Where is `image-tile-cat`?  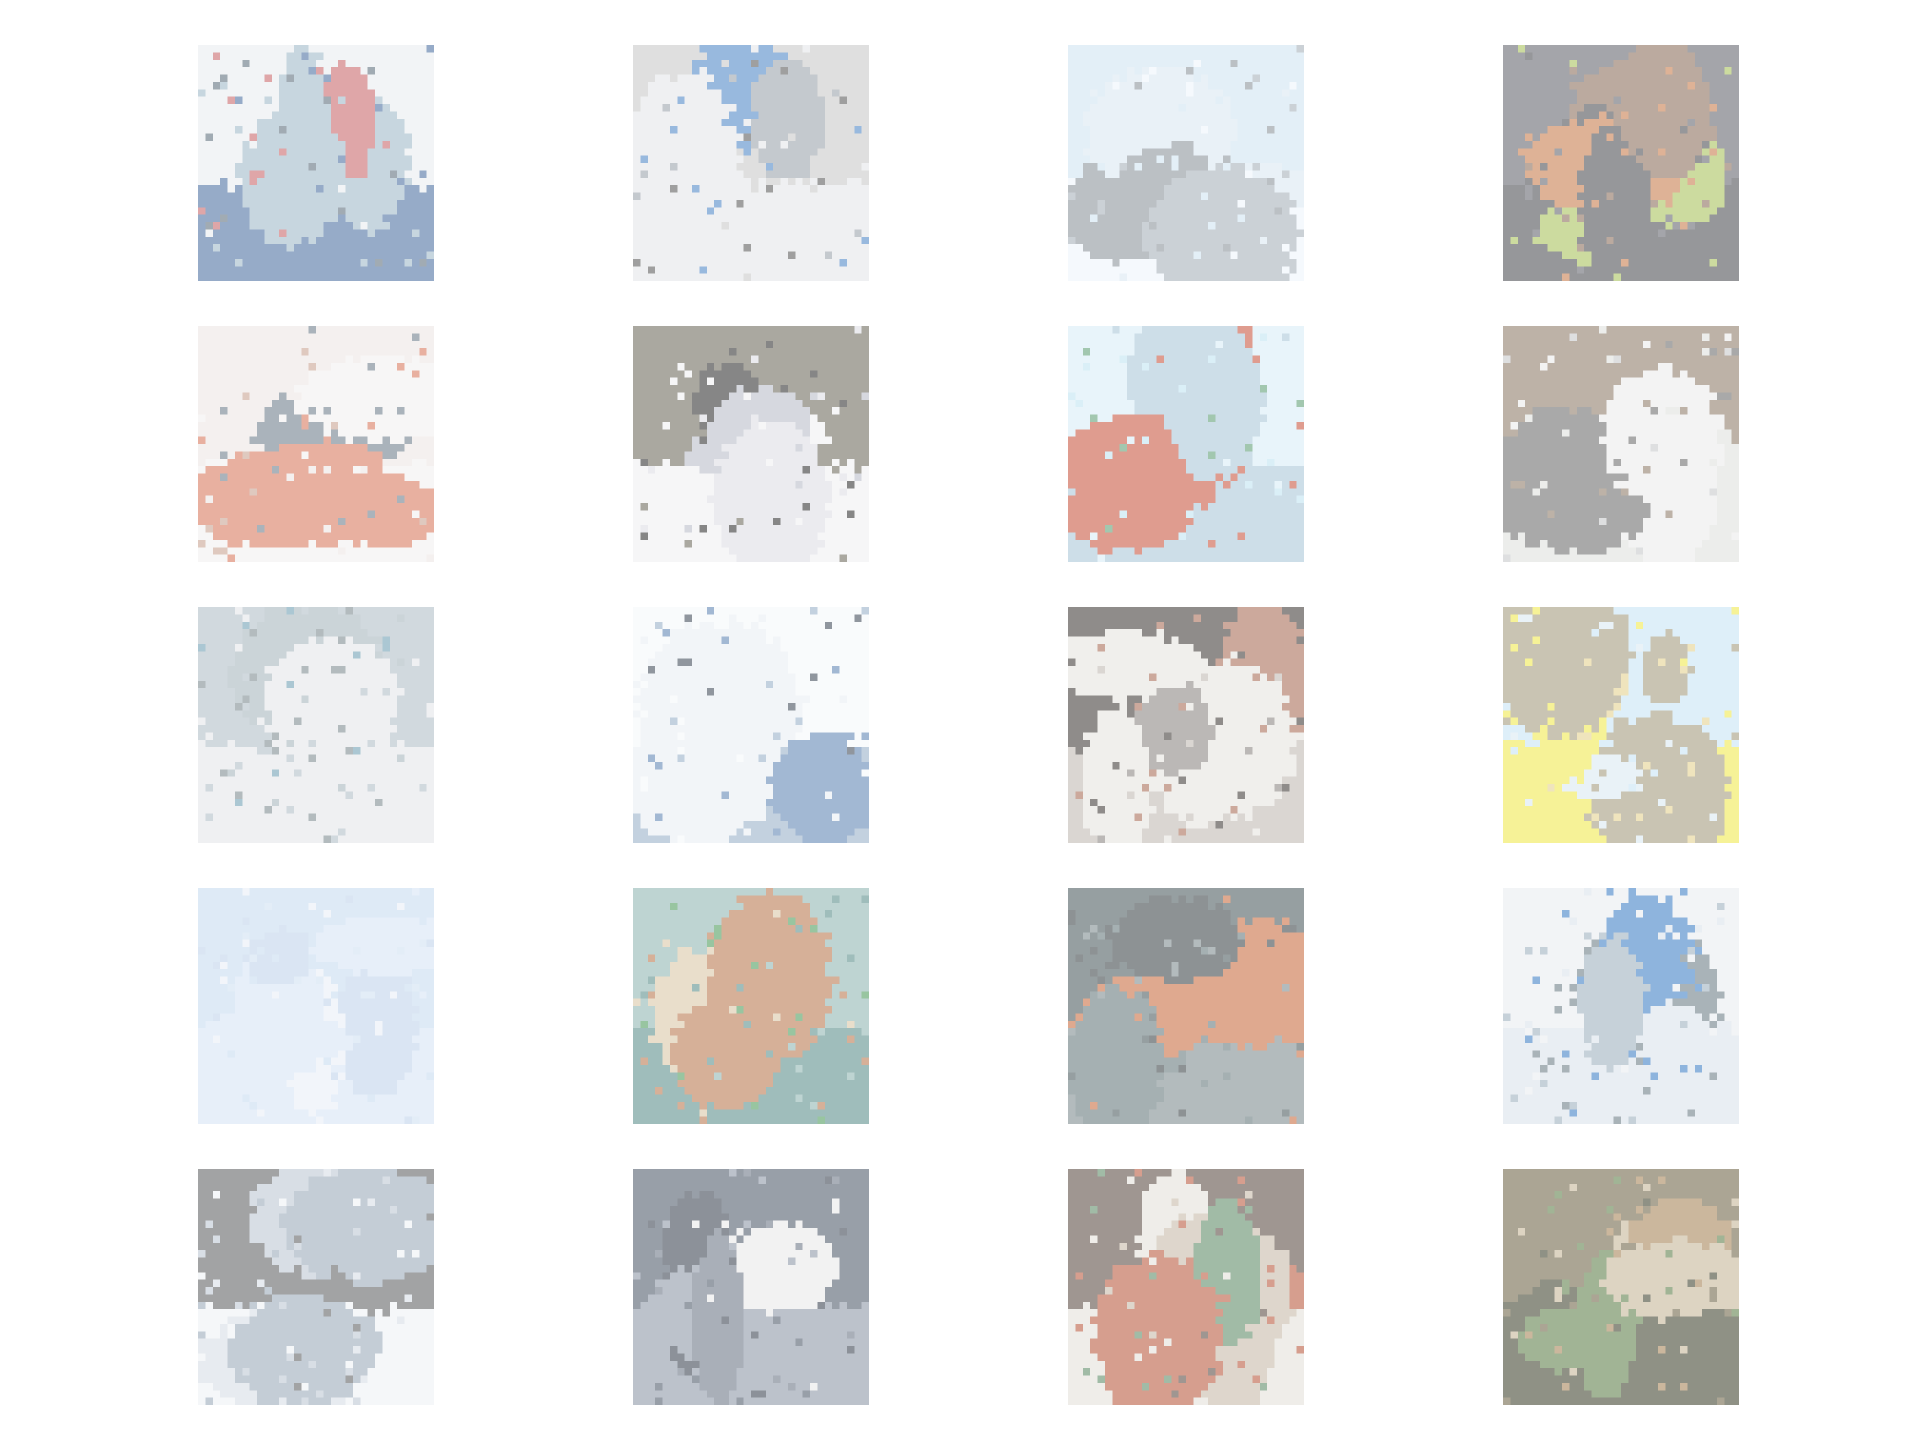
image-tile-cat is located at coordinates (316, 444).